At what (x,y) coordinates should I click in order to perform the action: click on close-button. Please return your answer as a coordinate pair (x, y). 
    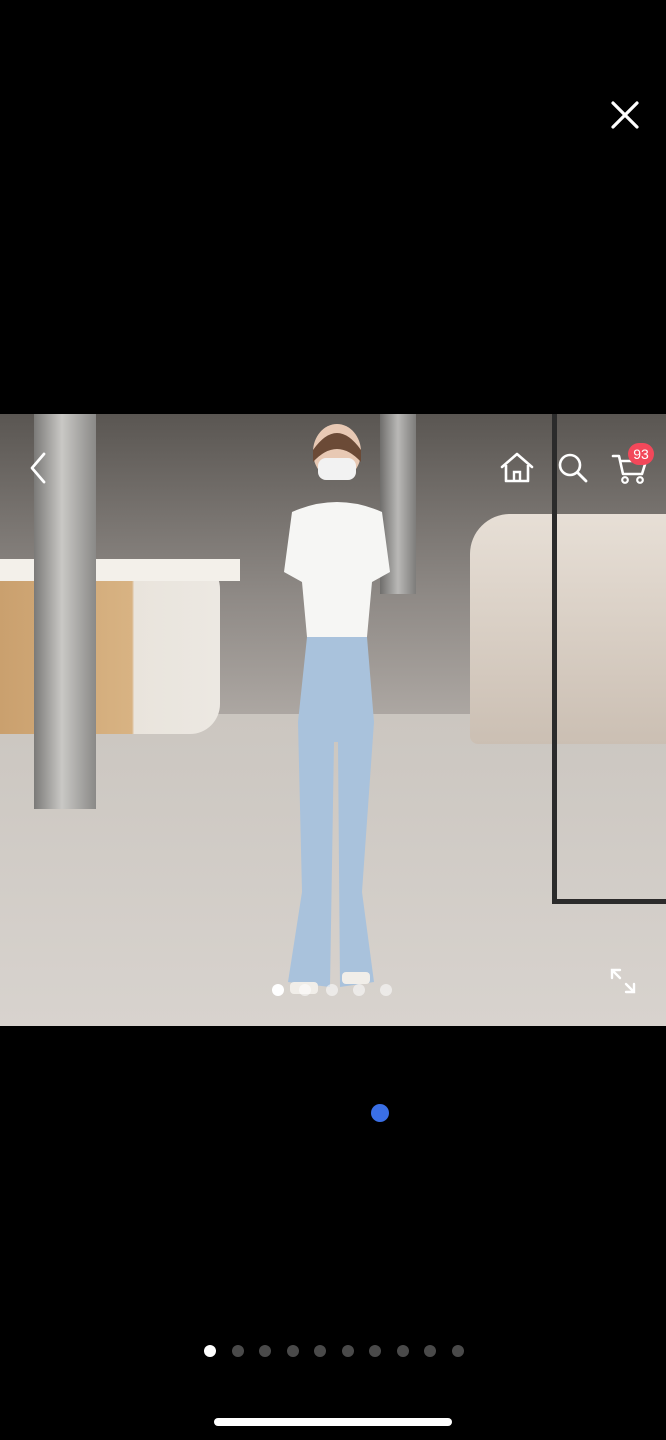
    Looking at the image, I should click on (625, 115).